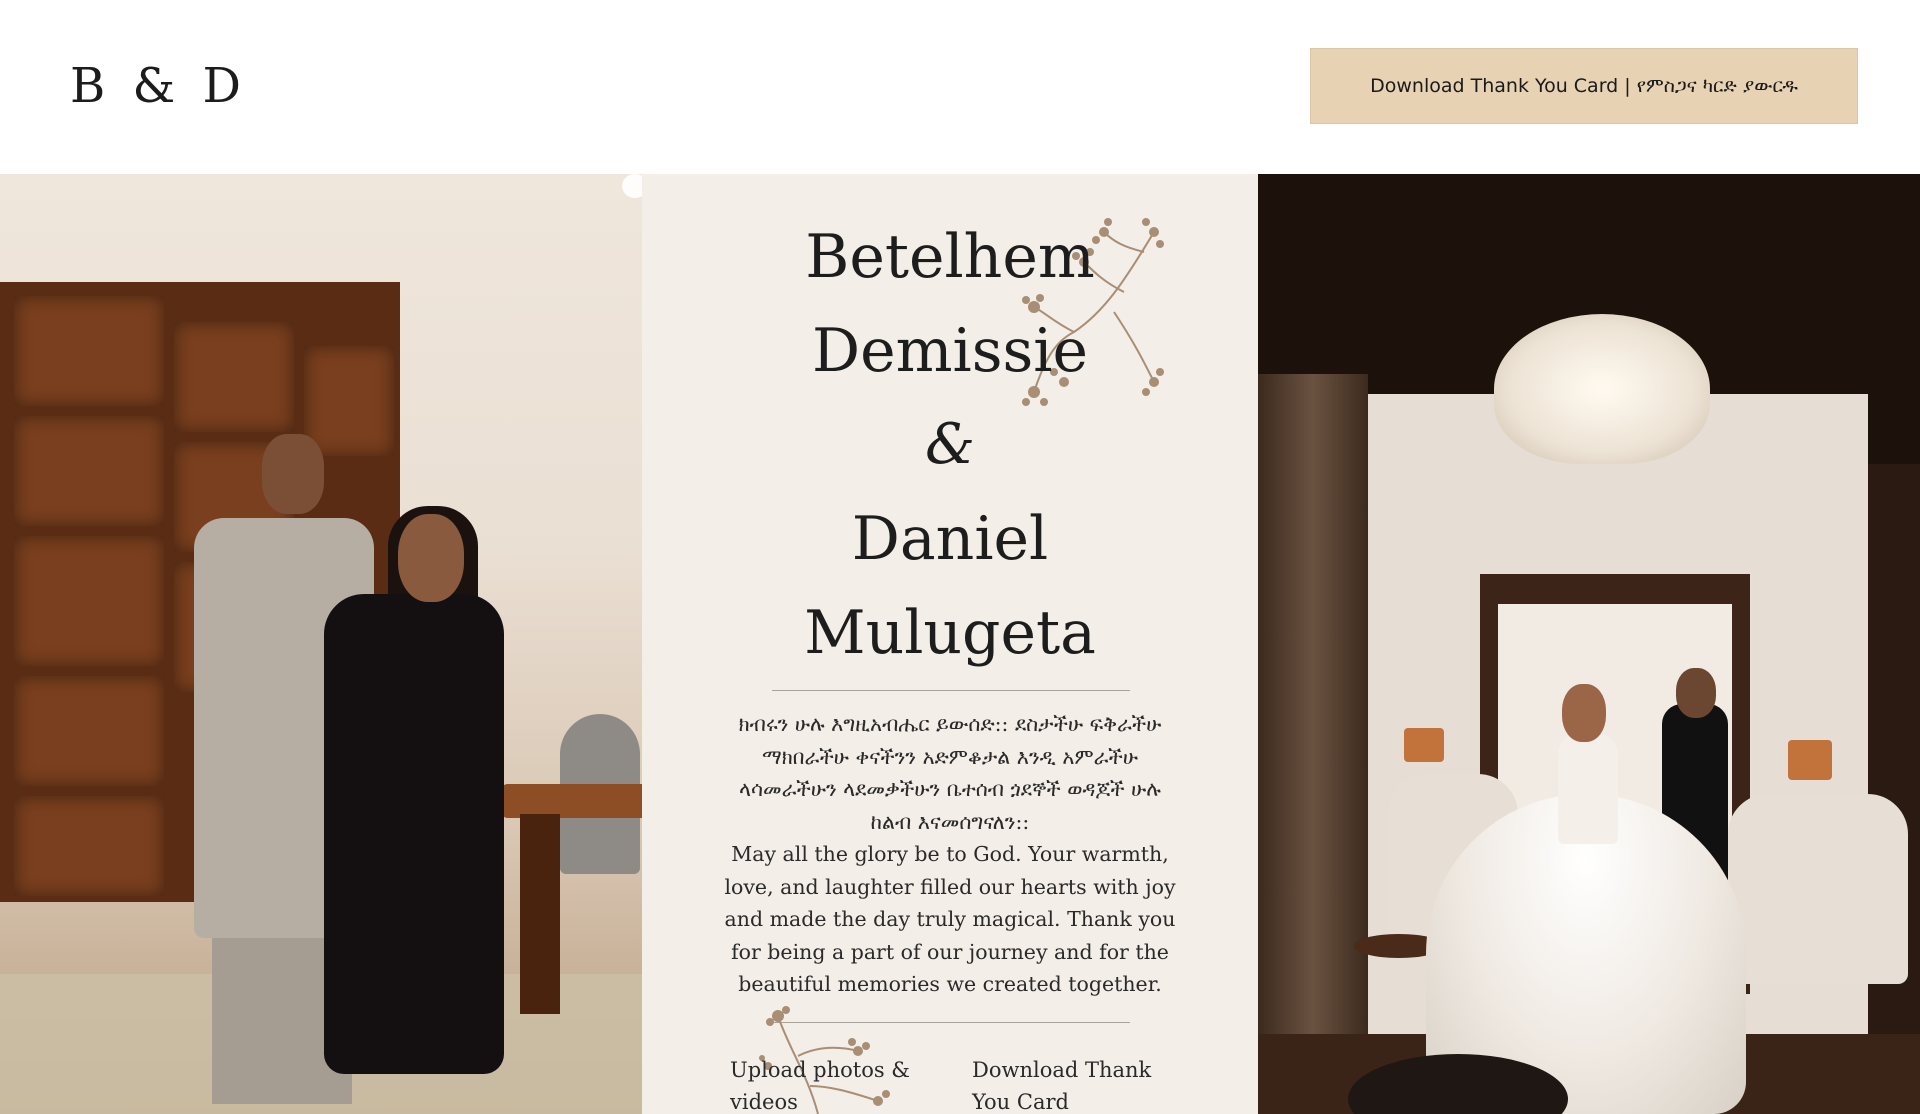 The width and height of the screenshot is (1920, 1114). Describe the element at coordinates (1602, 389) in the screenshot. I see `chandelier` at that location.